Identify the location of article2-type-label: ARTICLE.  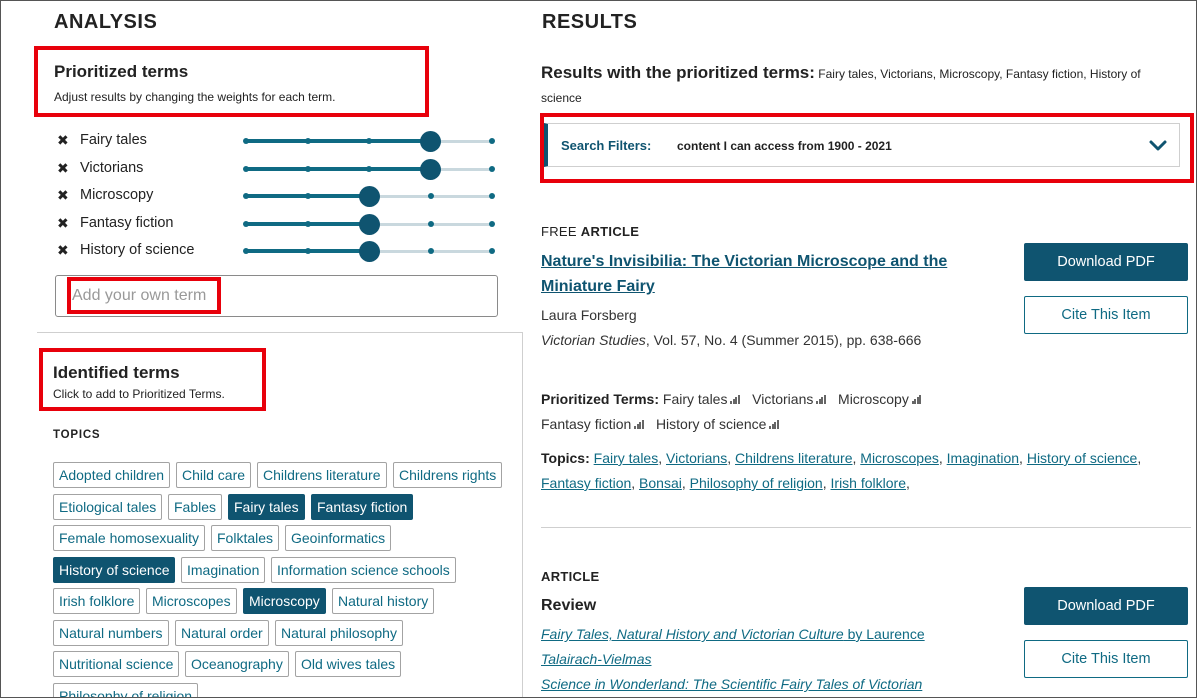
(570, 576).